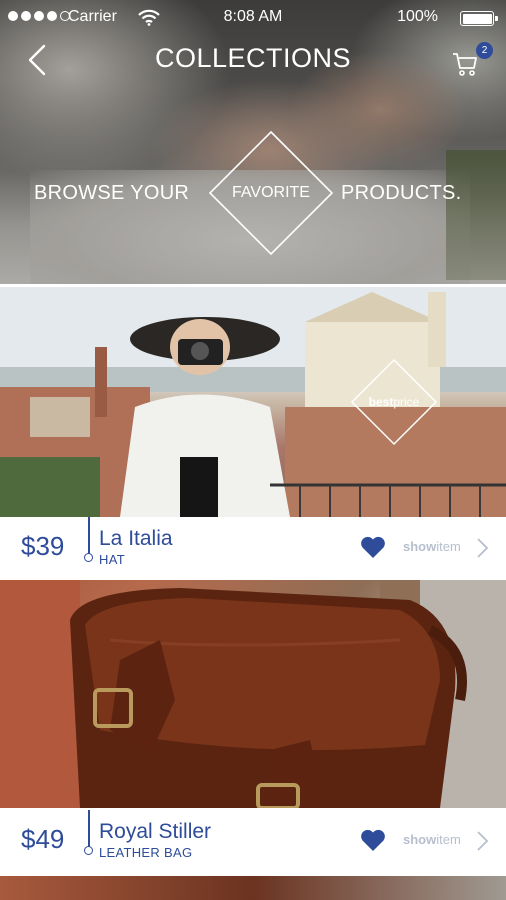  I want to click on product-info-bar: $39 La Italia HAT showitem, so click(253, 547).